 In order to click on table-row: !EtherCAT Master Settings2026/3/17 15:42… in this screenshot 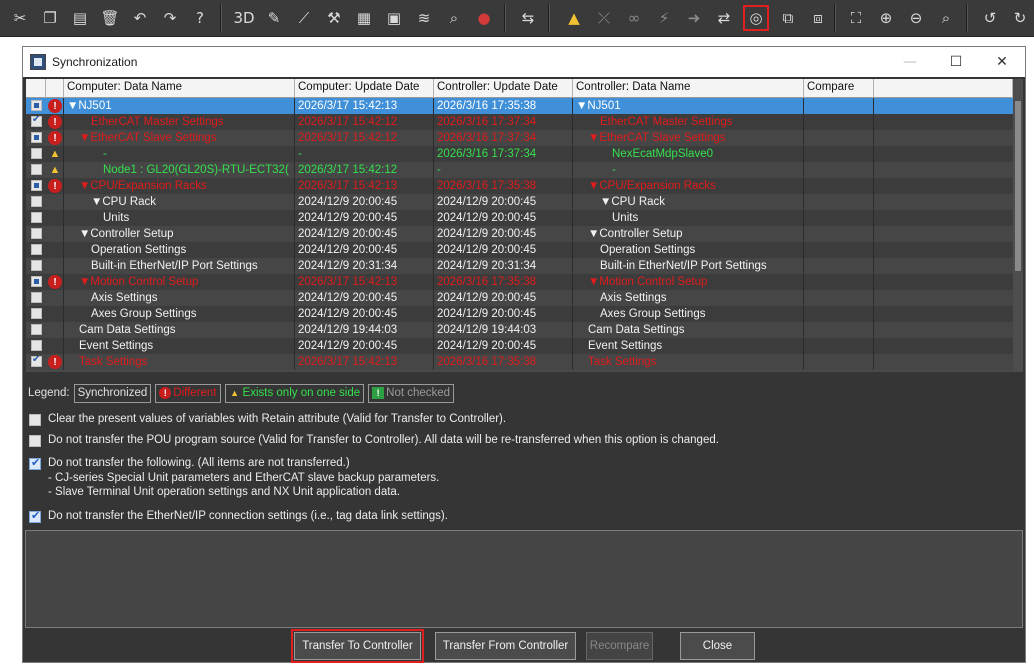, I will do `click(519, 122)`.